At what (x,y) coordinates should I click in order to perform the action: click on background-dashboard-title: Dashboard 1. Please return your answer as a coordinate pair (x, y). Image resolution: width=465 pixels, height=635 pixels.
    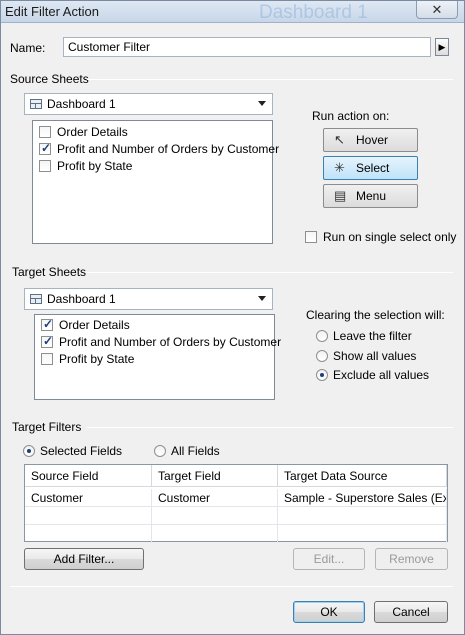
    Looking at the image, I should click on (313, 12).